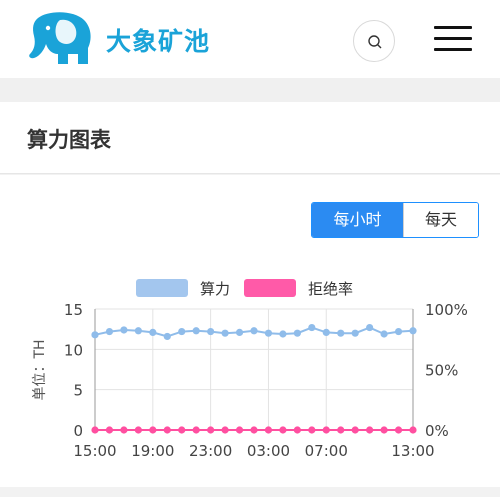 This screenshot has height=497, width=500. What do you see at coordinates (61, 38) in the screenshot?
I see `elephant-icon` at bounding box center [61, 38].